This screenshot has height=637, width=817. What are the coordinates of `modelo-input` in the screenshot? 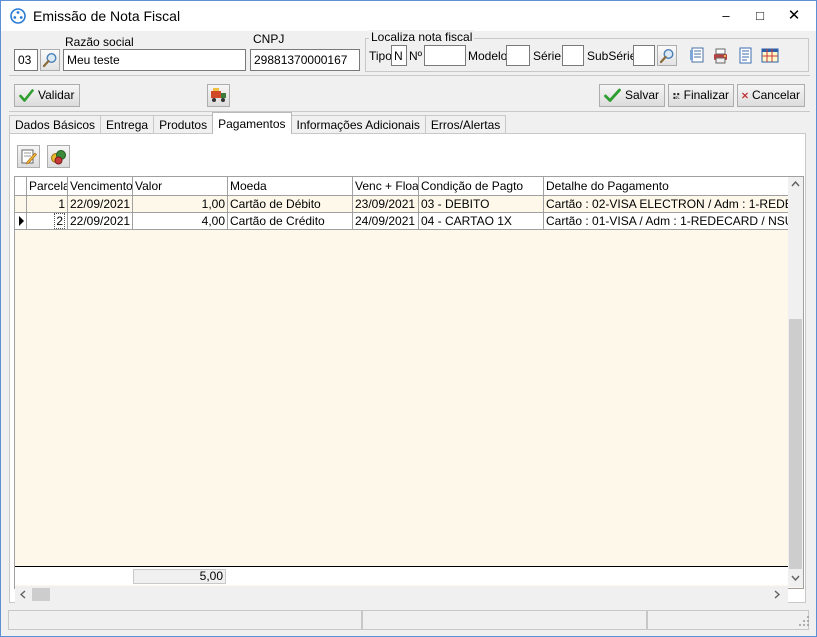 It's located at (518, 55).